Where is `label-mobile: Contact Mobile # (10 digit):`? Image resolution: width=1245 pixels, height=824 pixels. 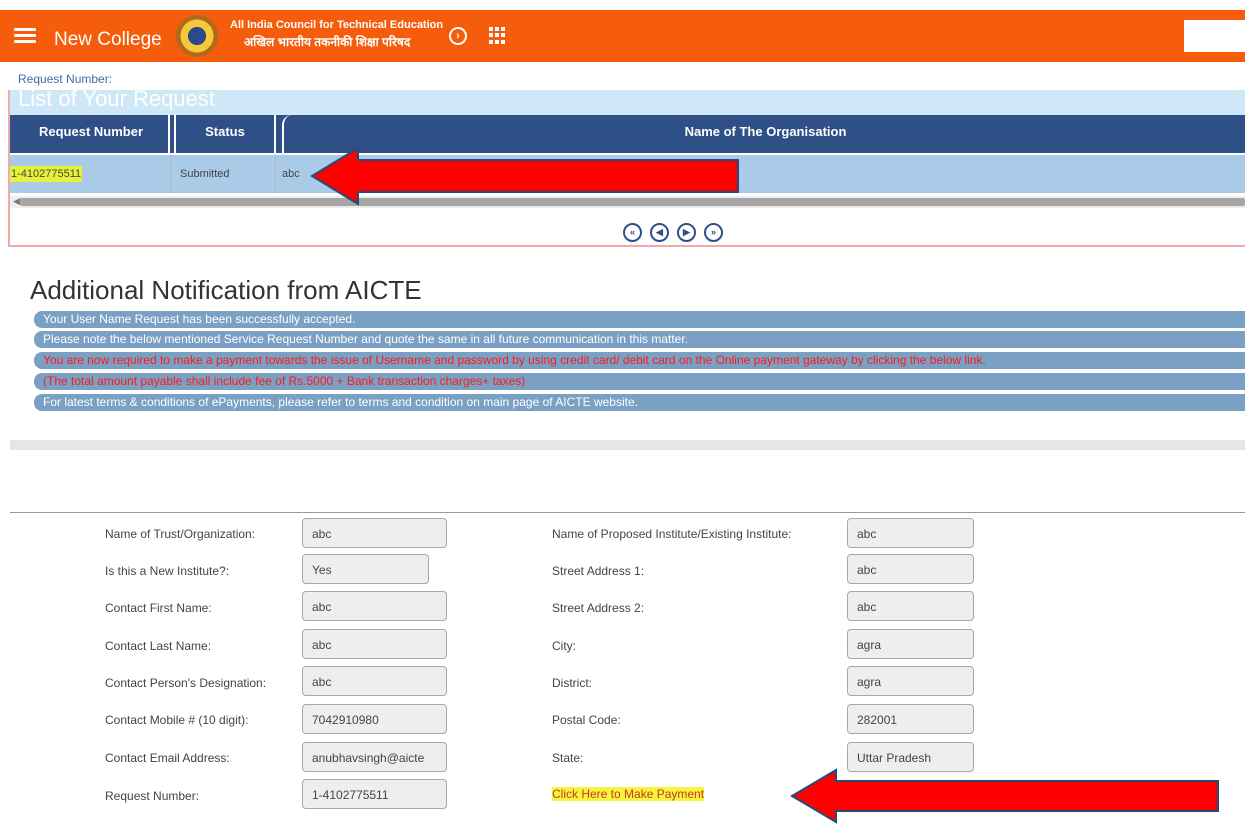
label-mobile: Contact Mobile # (10 digit): is located at coordinates (177, 720).